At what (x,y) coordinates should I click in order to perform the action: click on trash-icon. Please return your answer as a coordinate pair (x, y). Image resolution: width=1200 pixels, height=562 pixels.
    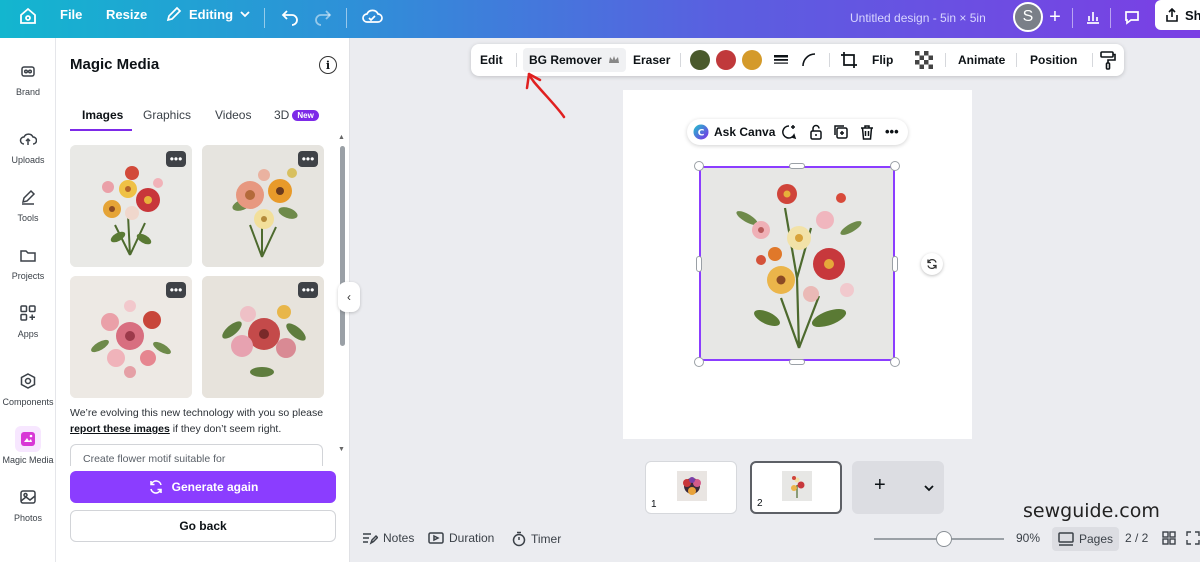
    Looking at the image, I should click on (867, 132).